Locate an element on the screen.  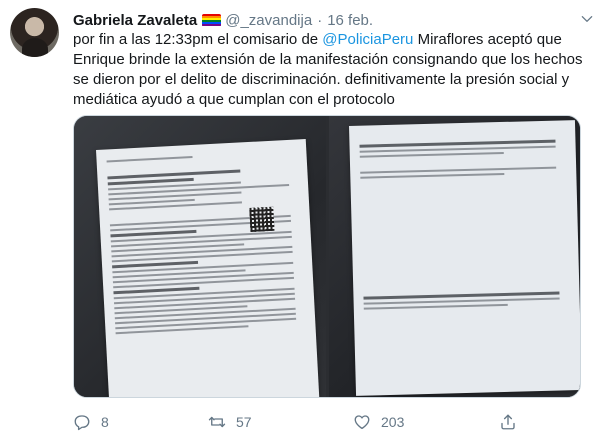
mention-link: @PoliciaPeru is located at coordinates (367, 39).